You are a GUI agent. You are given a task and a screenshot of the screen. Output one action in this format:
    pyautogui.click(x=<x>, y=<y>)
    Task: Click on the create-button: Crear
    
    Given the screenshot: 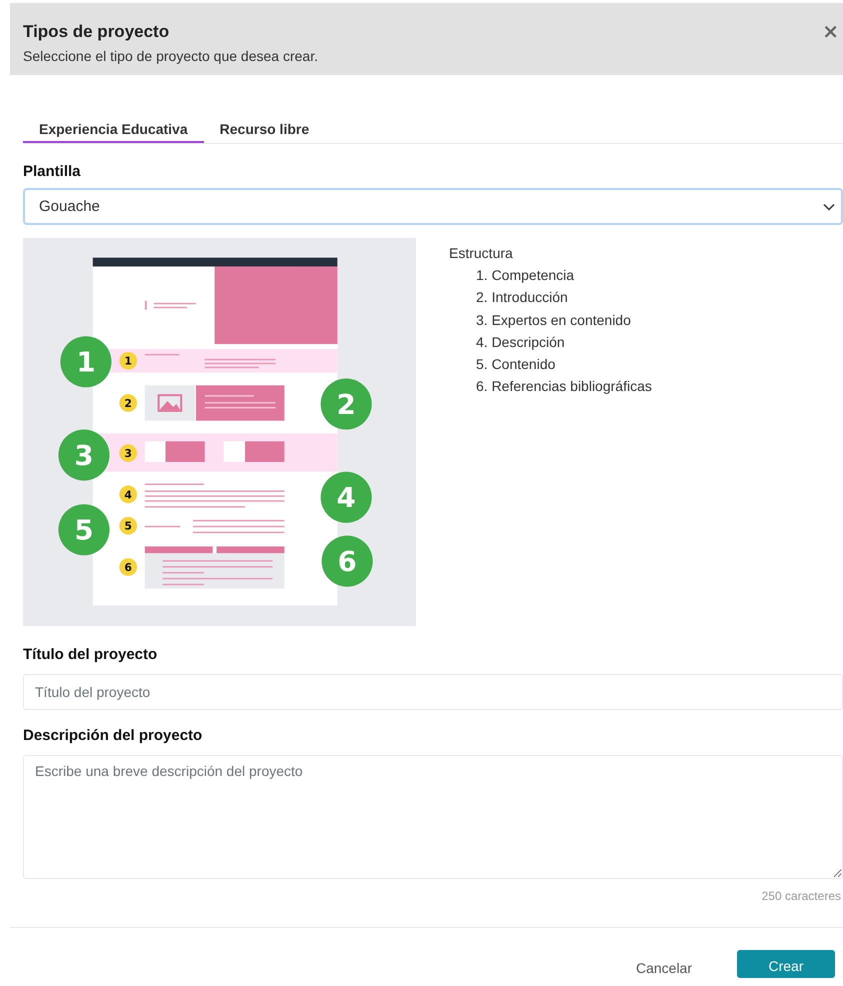 What is the action you would take?
    pyautogui.click(x=786, y=964)
    